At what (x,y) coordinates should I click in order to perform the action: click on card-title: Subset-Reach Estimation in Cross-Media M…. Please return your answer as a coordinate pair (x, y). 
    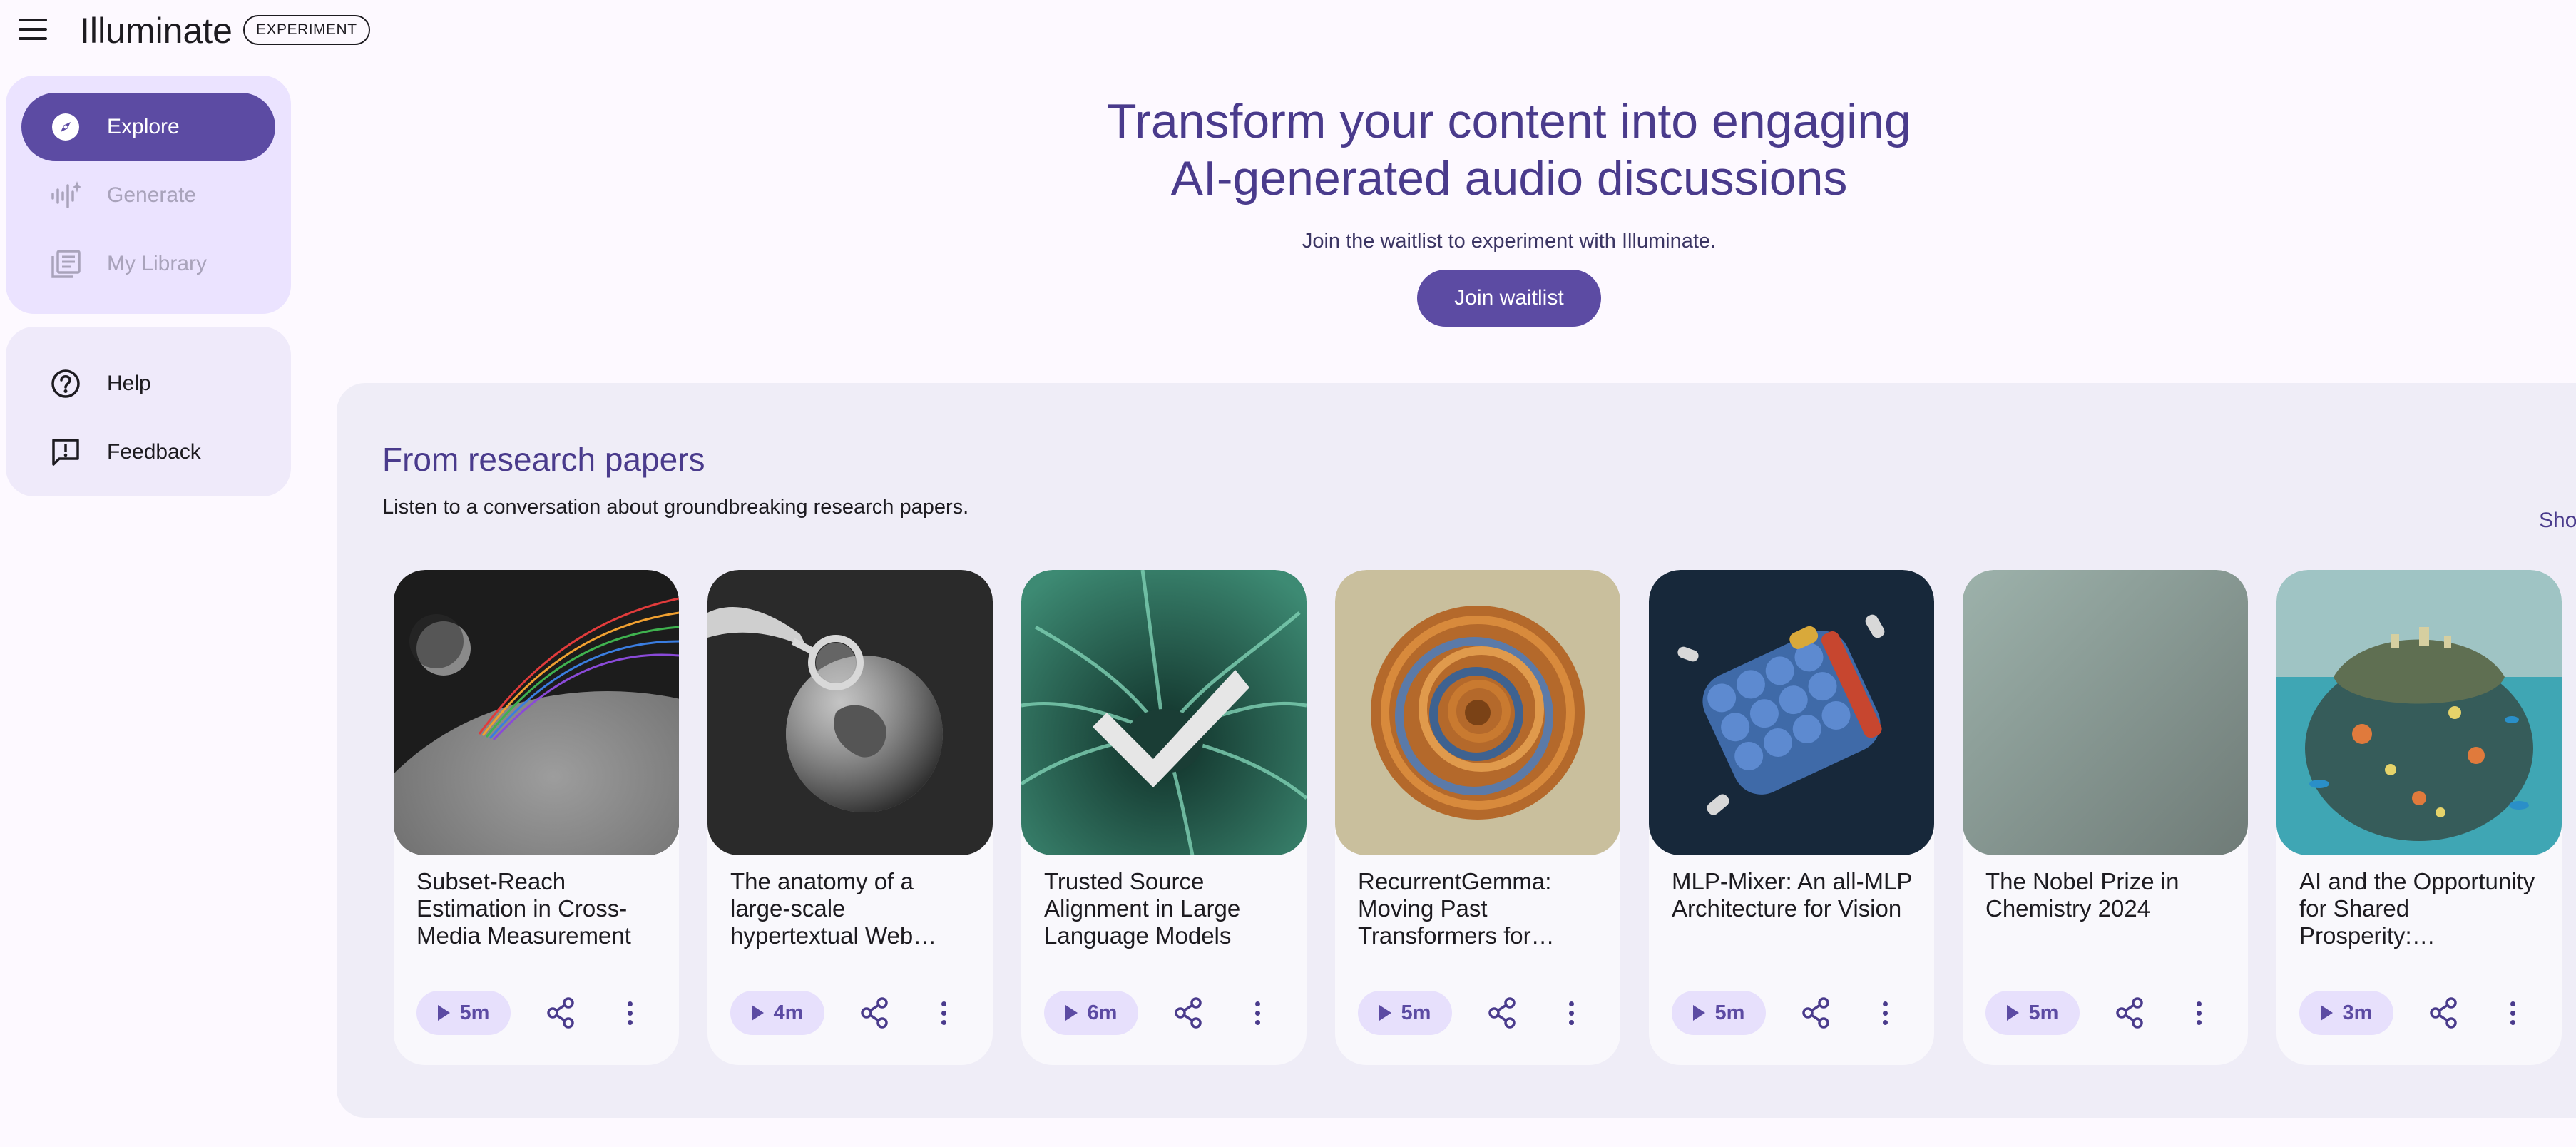
    Looking at the image, I should click on (523, 908).